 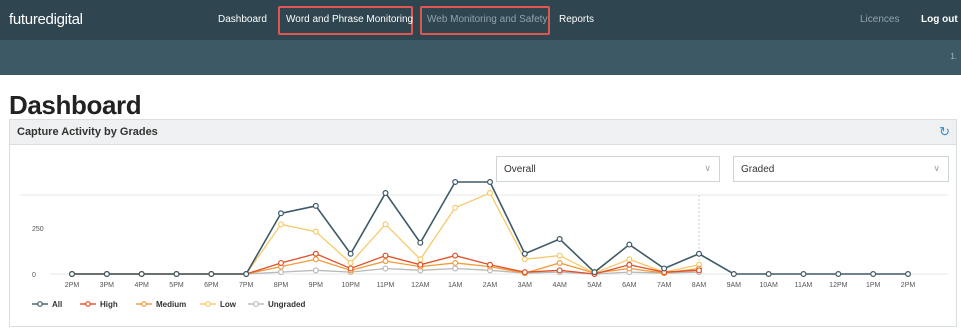 I want to click on y-tick-label: 250, so click(x=38, y=229).